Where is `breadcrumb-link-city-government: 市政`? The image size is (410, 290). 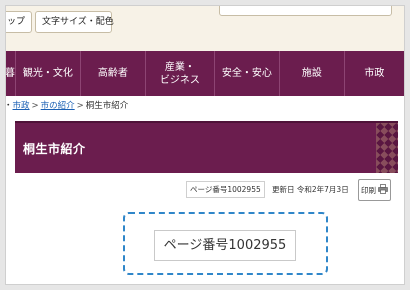 breadcrumb-link-city-government: 市政 is located at coordinates (21, 106).